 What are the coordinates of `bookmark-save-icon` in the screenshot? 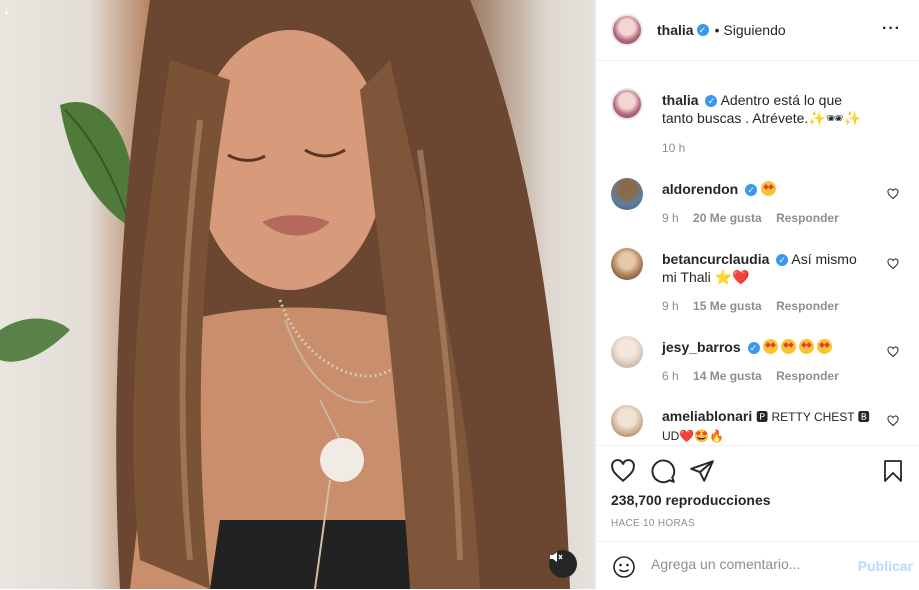 It's located at (893, 471).